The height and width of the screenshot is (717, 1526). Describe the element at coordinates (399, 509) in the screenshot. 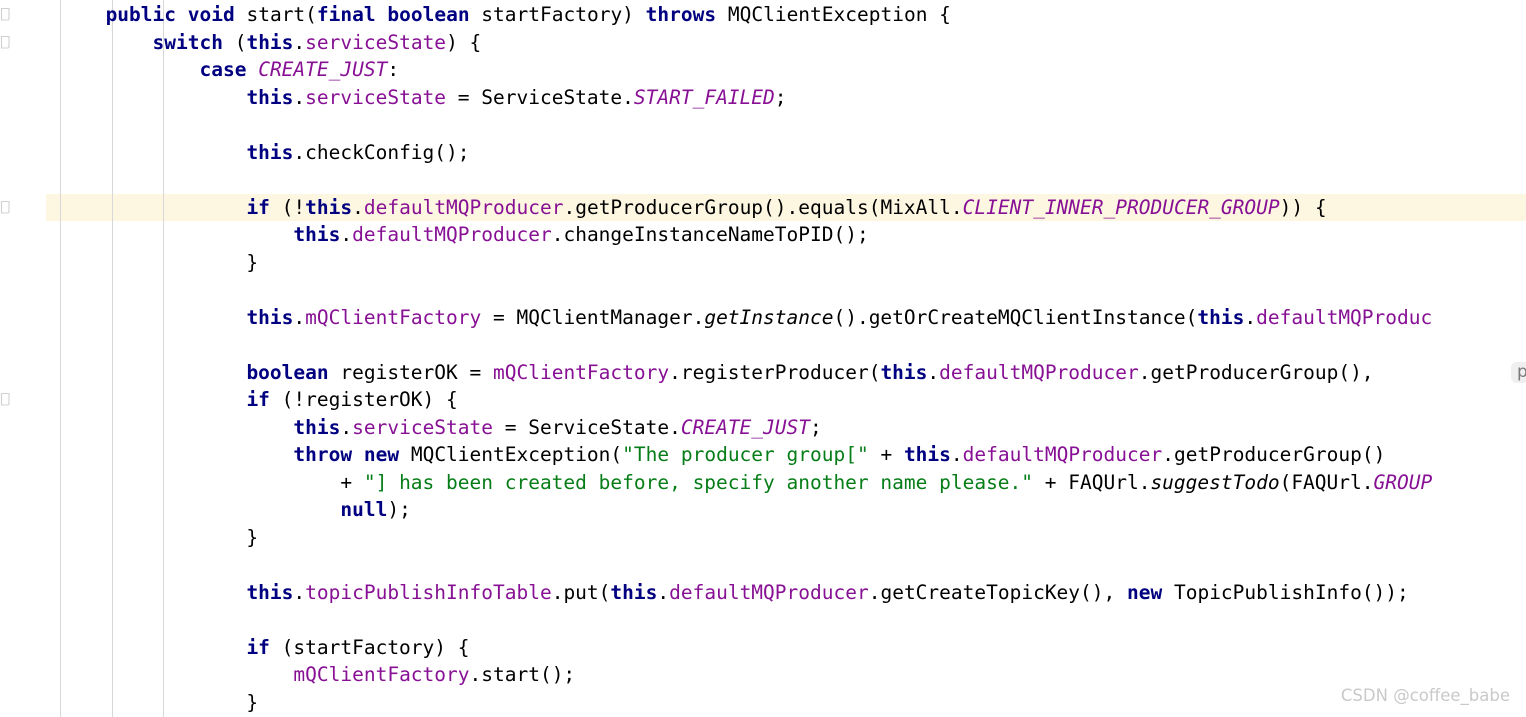

I see `code-token-pln: );` at that location.